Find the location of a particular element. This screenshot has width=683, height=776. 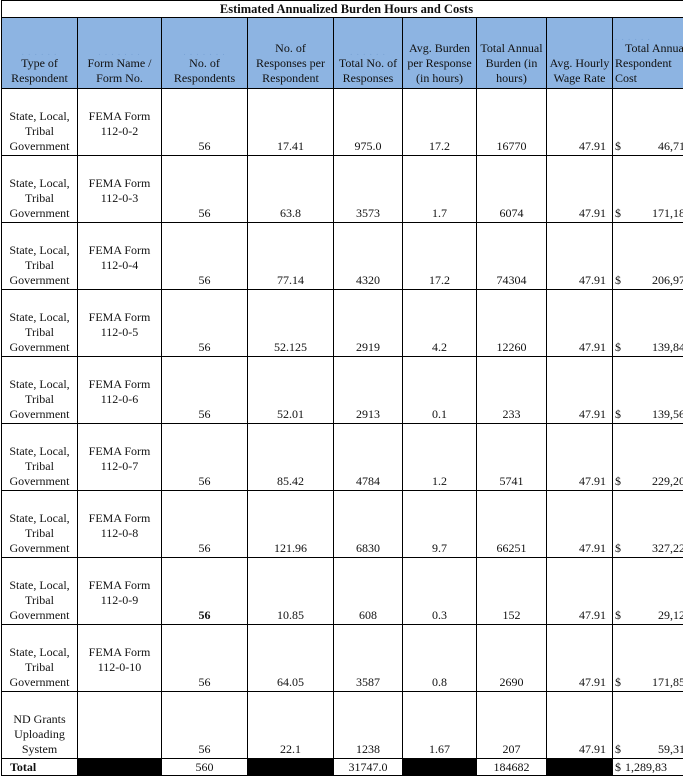

total-burden-sum: 184682 is located at coordinates (512, 767).